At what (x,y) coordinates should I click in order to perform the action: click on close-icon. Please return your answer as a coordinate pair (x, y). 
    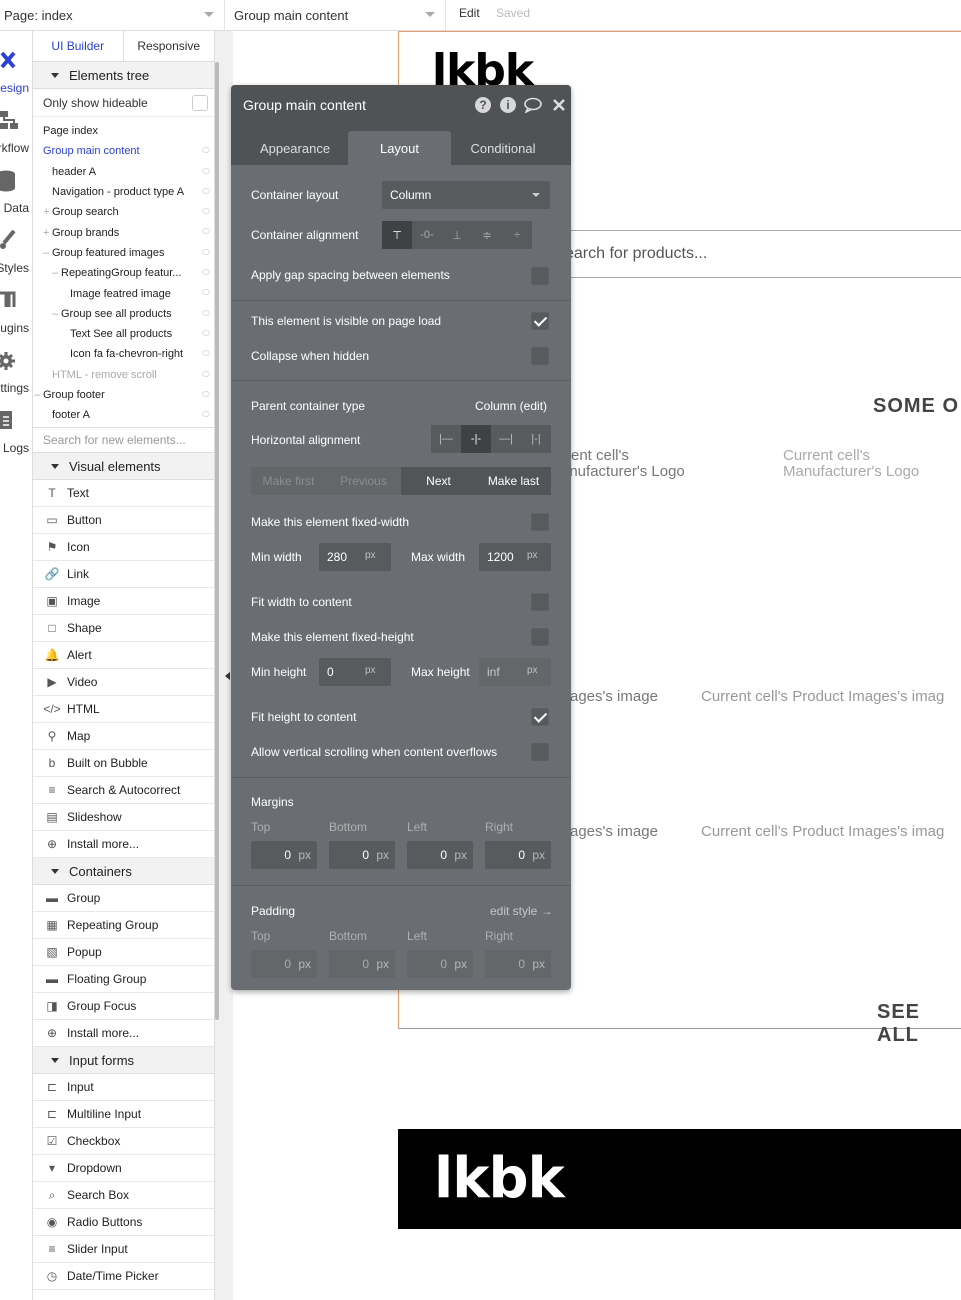
    Looking at the image, I should click on (559, 105).